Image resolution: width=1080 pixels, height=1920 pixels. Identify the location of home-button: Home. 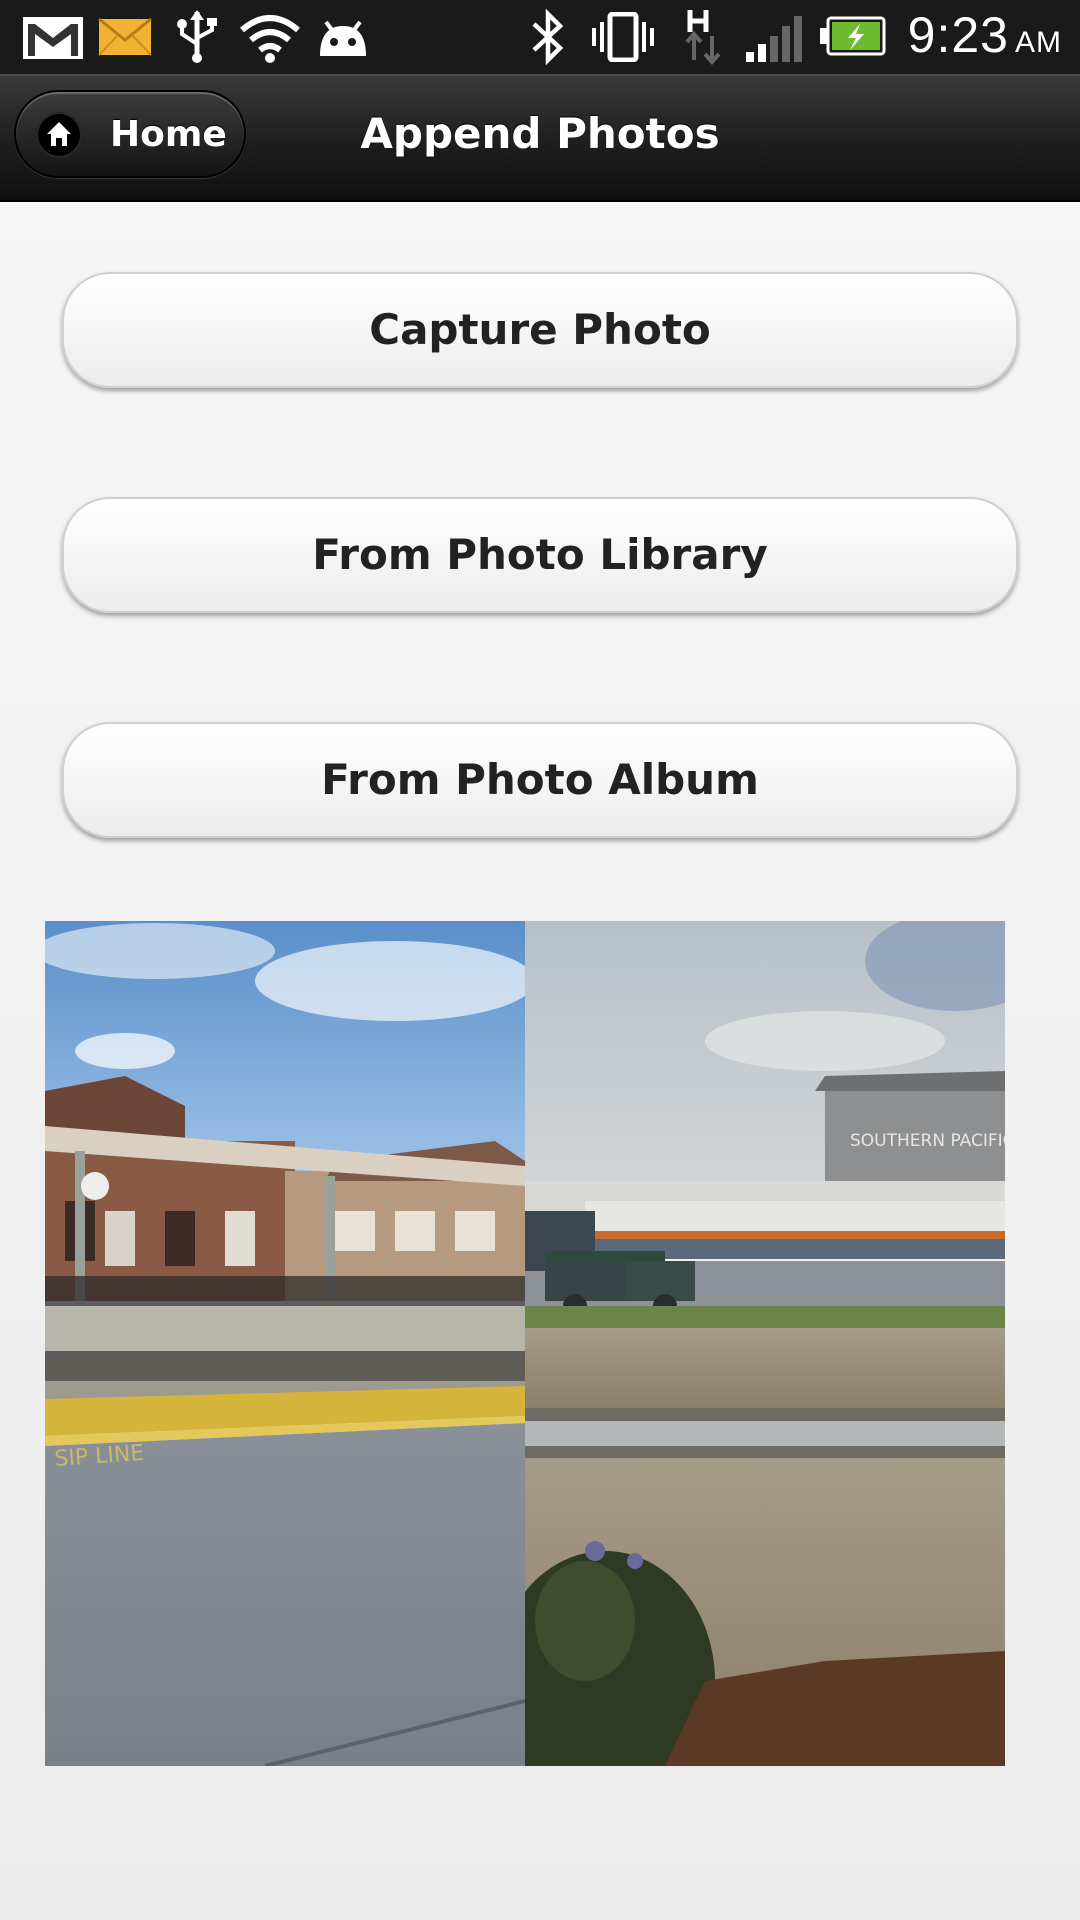
(130, 134).